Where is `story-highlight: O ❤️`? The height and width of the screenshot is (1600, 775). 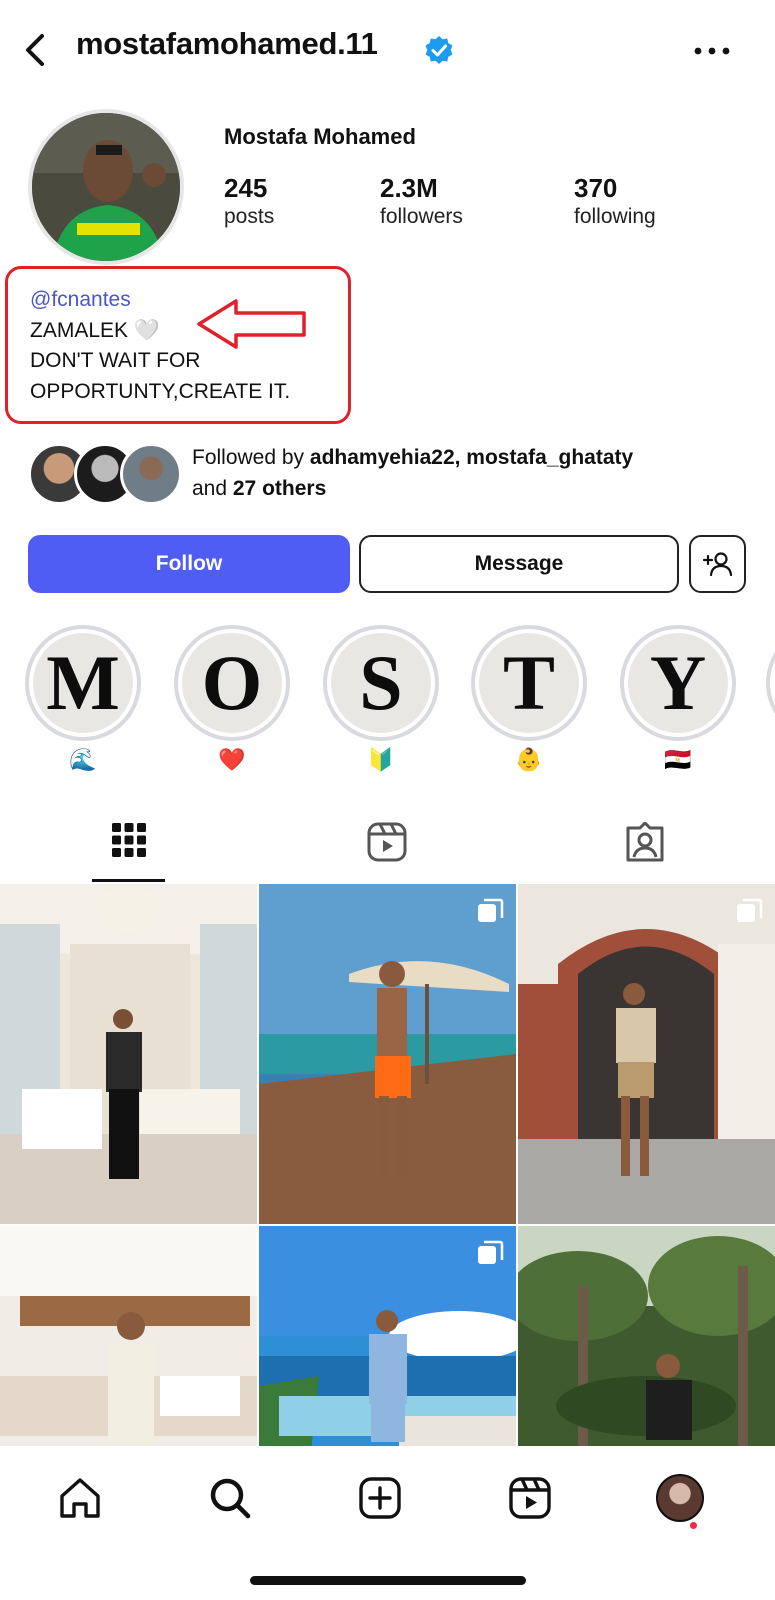
story-highlight: O ❤️ is located at coordinates (232, 700).